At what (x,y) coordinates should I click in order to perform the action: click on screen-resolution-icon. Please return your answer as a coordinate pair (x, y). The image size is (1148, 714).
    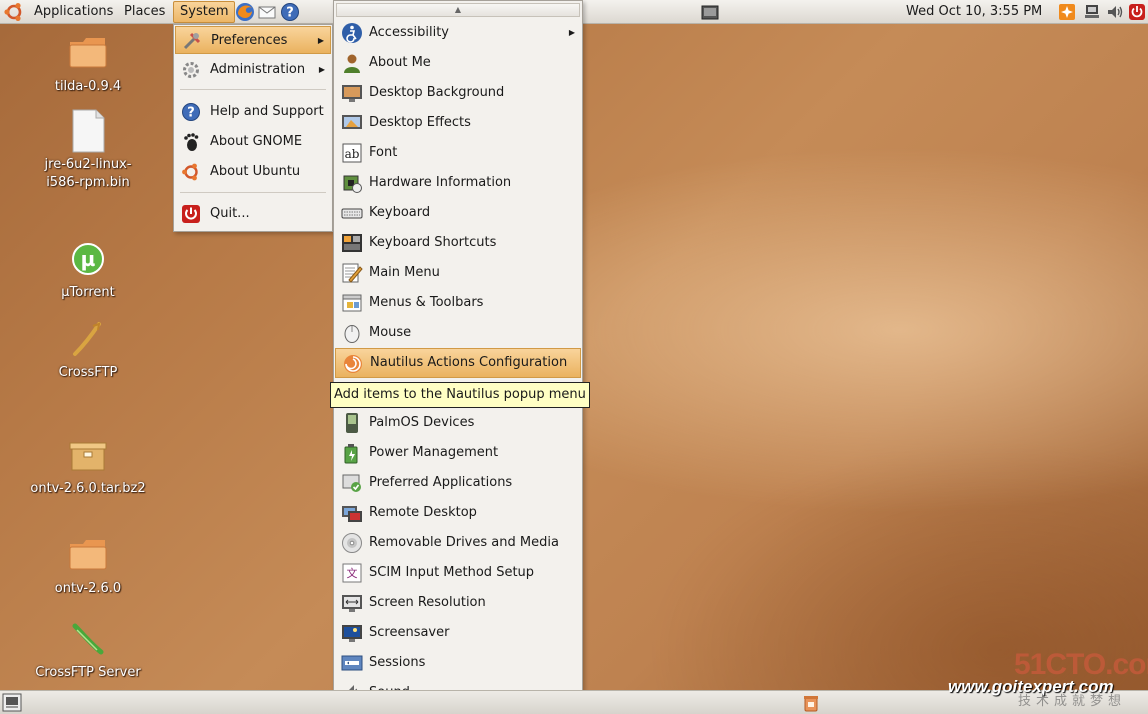
    Looking at the image, I should click on (352, 603).